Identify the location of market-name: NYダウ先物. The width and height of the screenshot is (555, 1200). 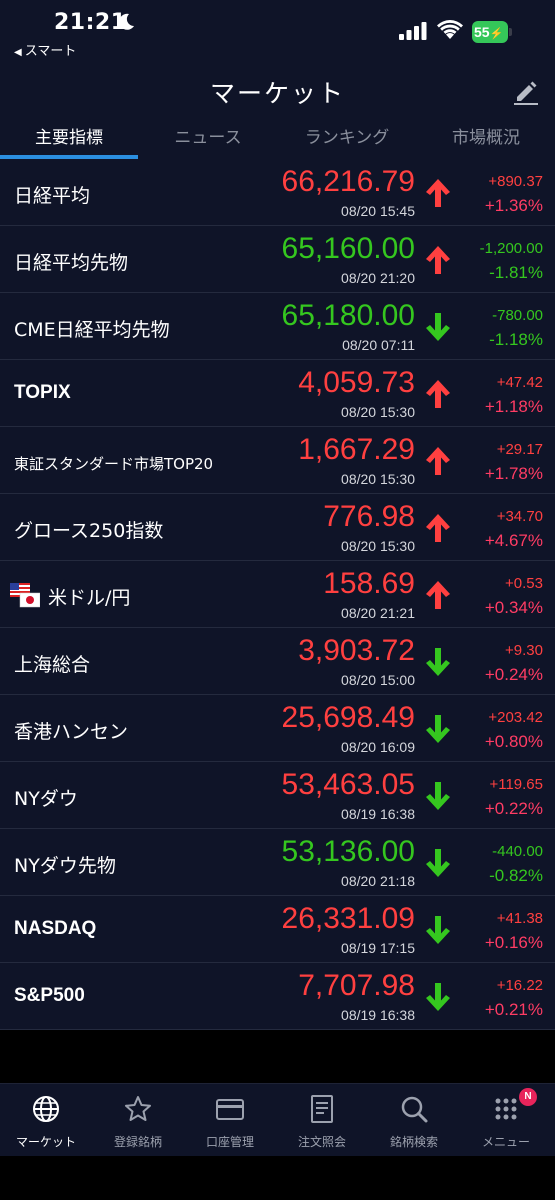
(65, 866).